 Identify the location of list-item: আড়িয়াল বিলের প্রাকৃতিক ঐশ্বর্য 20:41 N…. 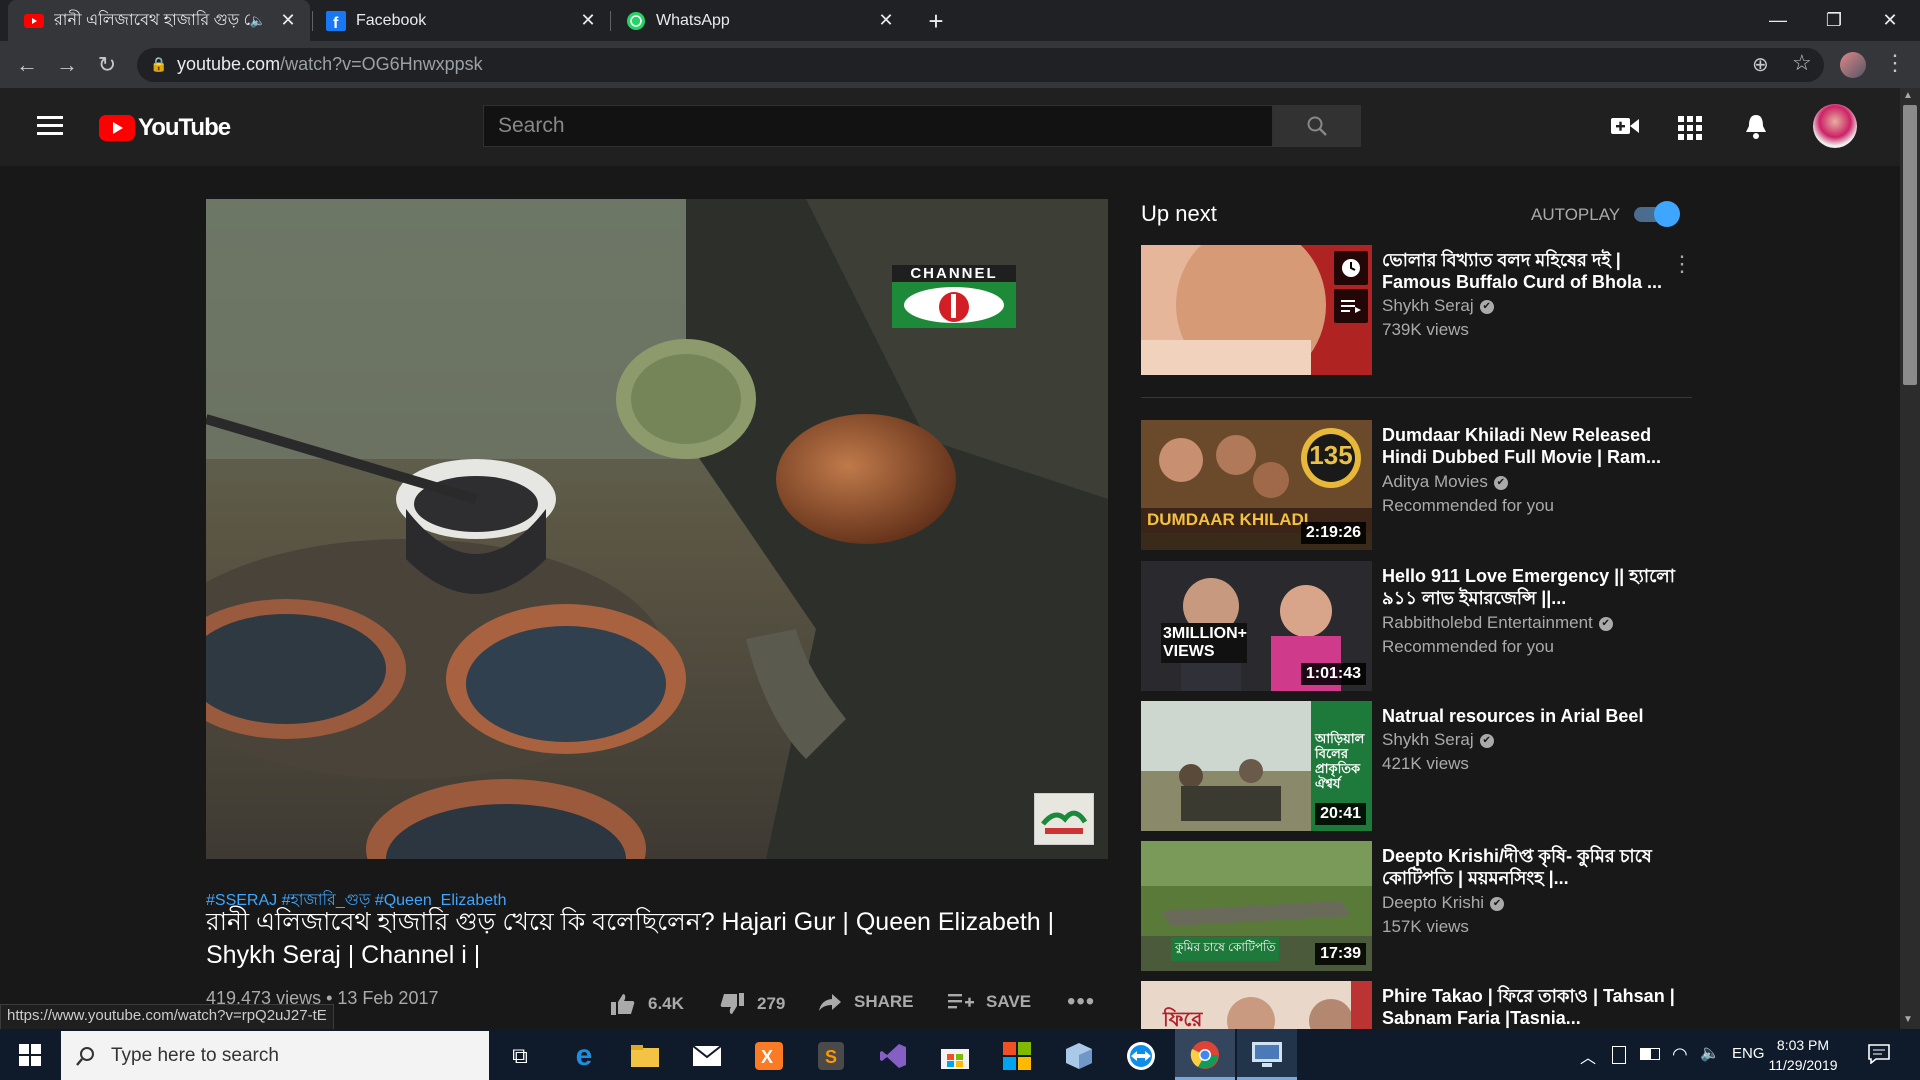
(1418, 766).